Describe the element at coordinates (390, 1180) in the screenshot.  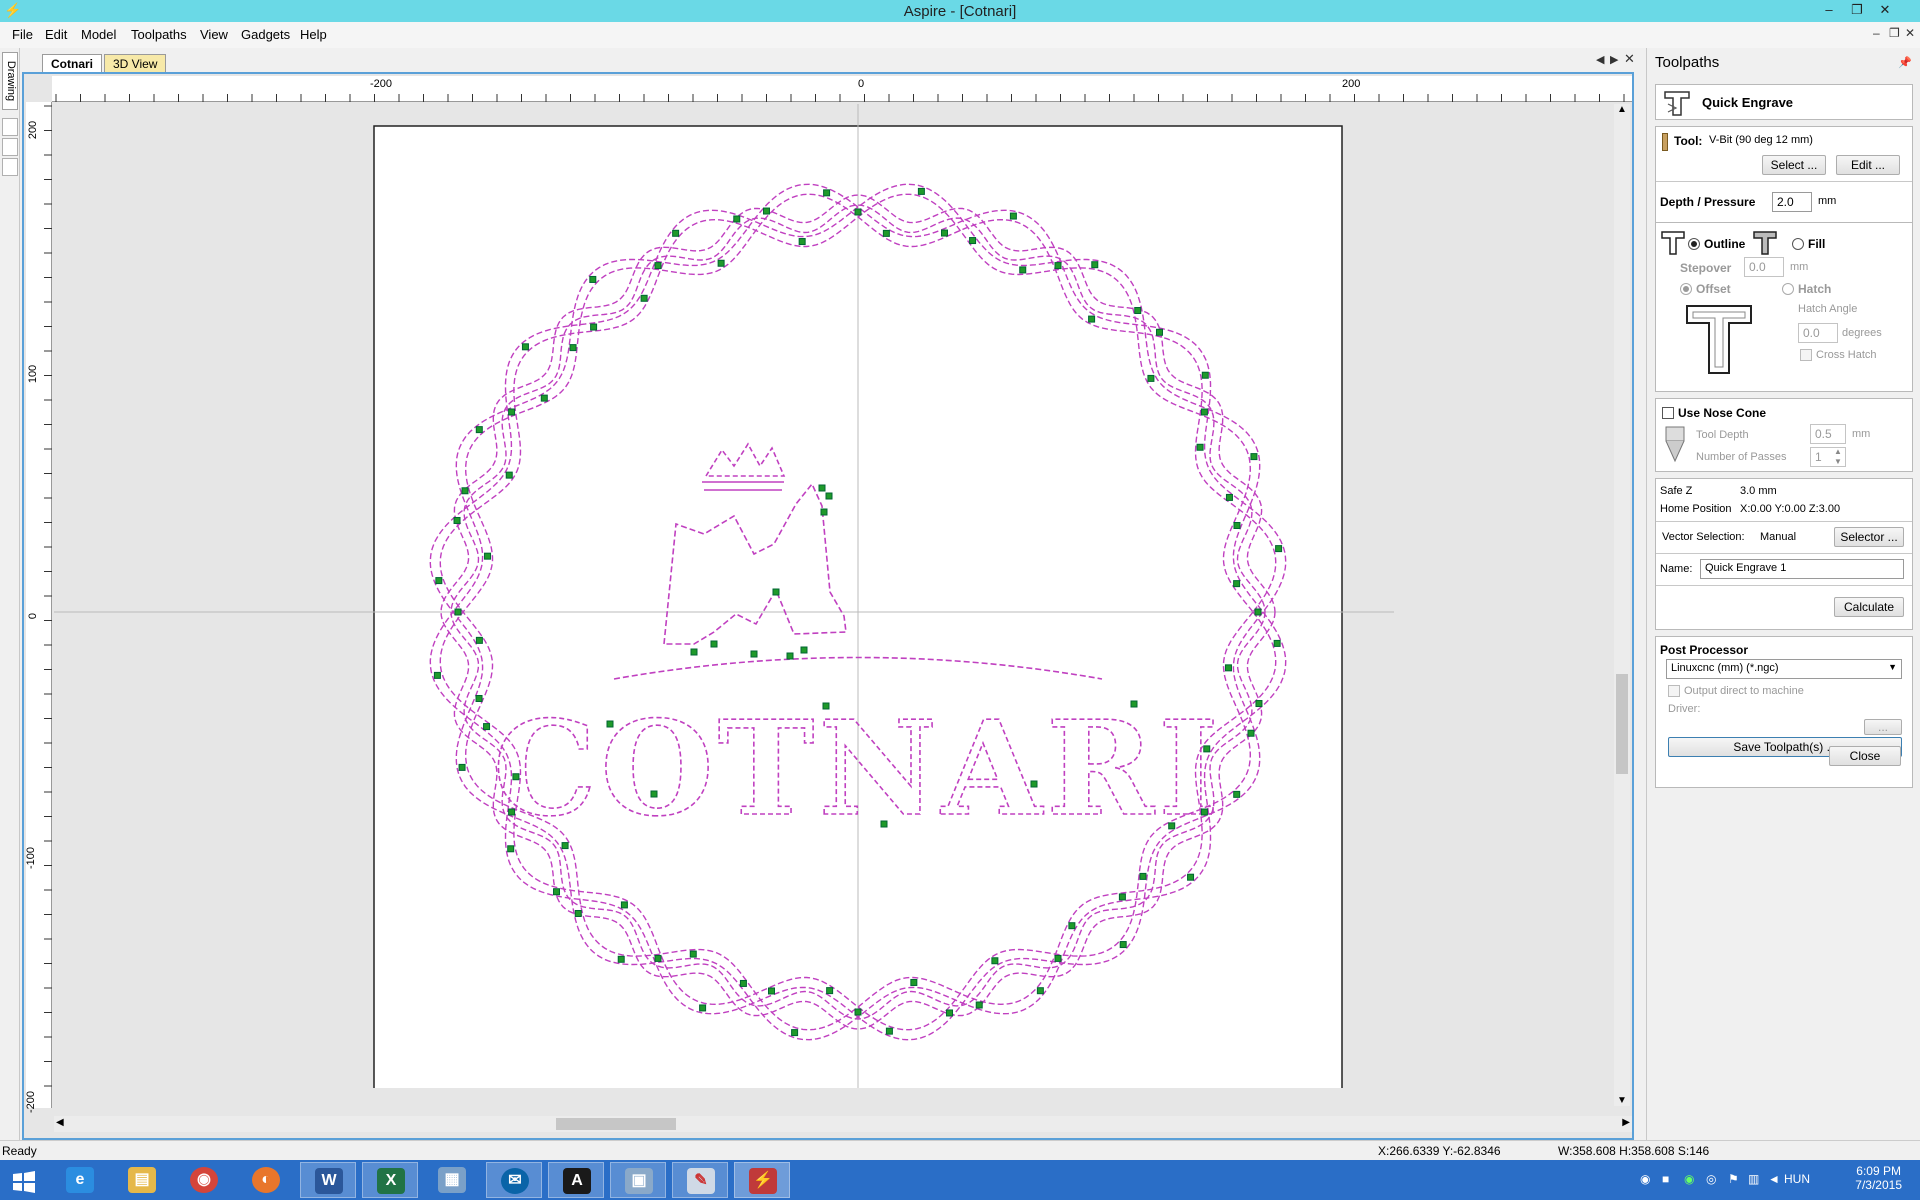
I see `taskbar-excel: X` at that location.